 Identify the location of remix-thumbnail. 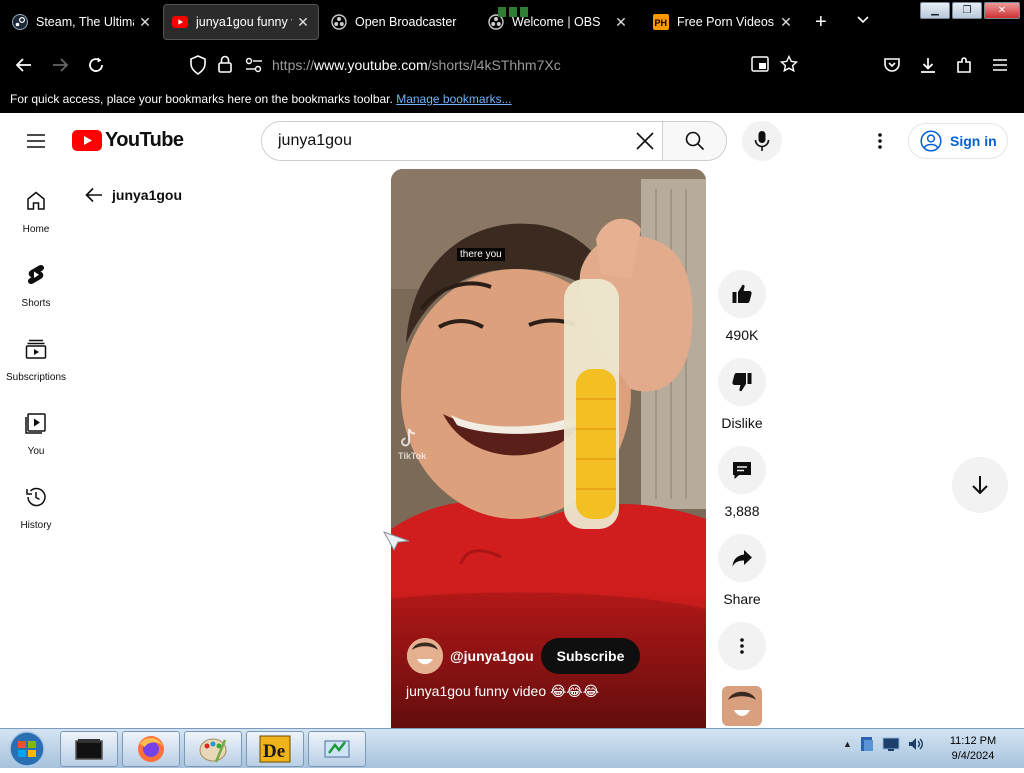
(742, 706).